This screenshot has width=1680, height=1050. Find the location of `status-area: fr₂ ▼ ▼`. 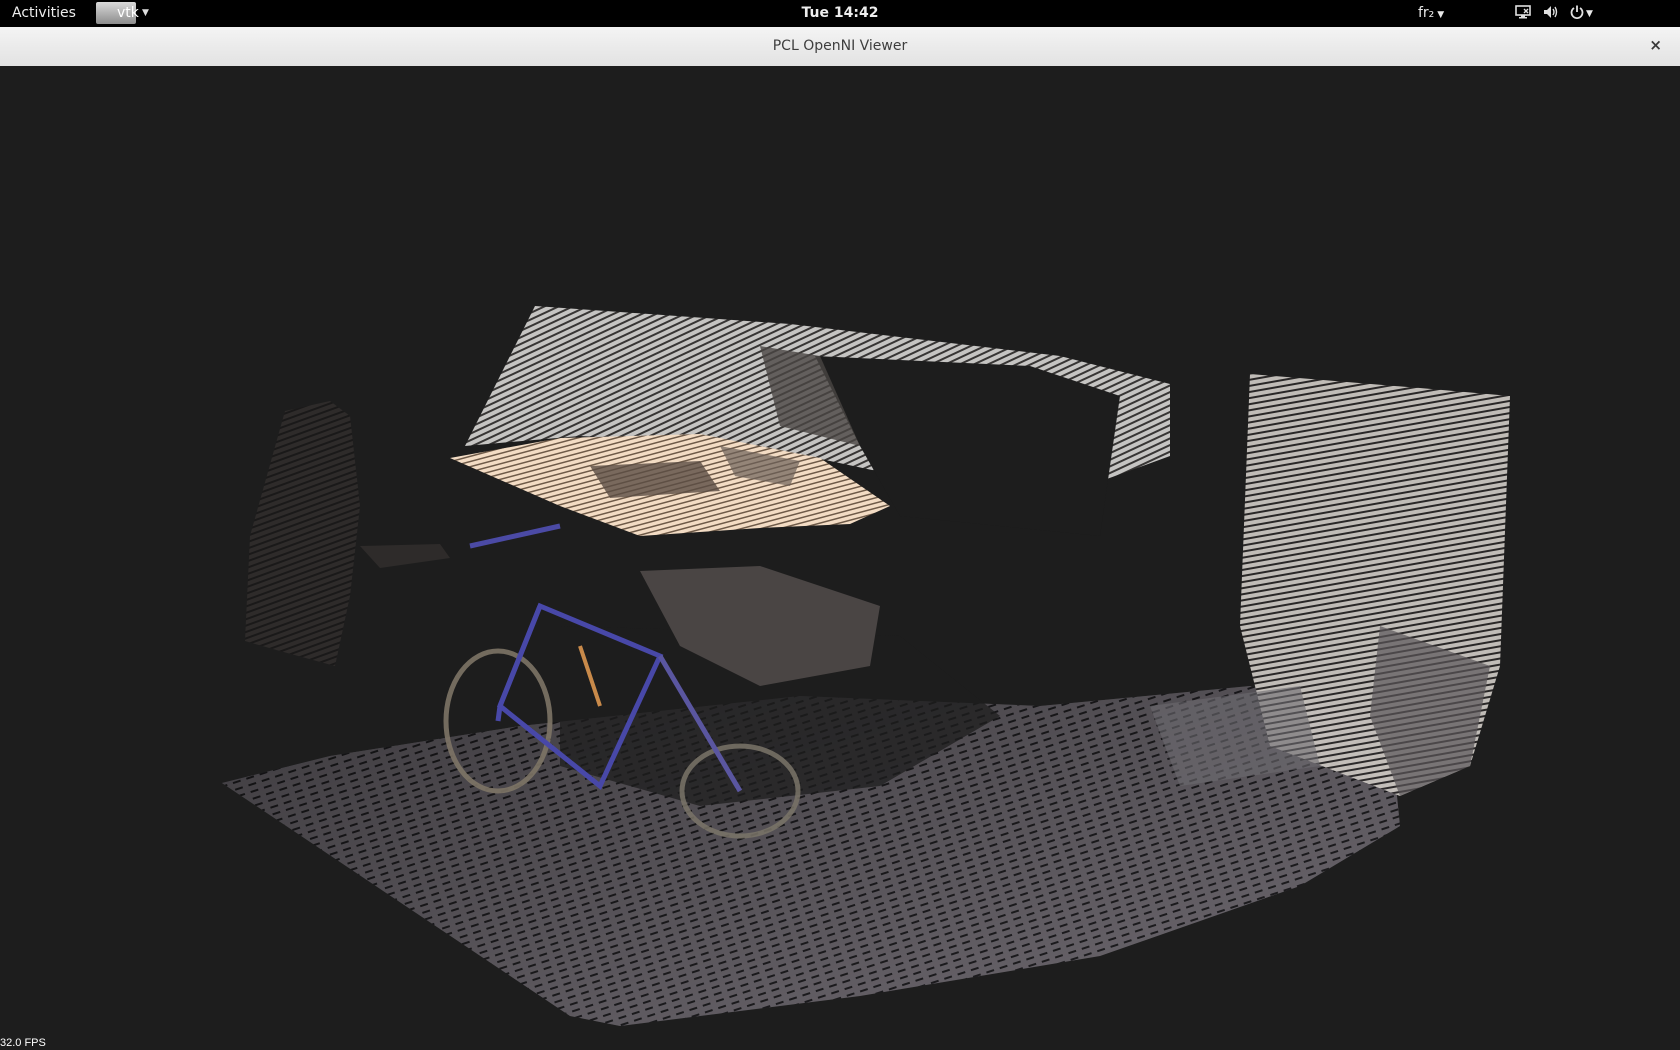

status-area: fr₂ ▼ ▼ is located at coordinates (1535, 13).